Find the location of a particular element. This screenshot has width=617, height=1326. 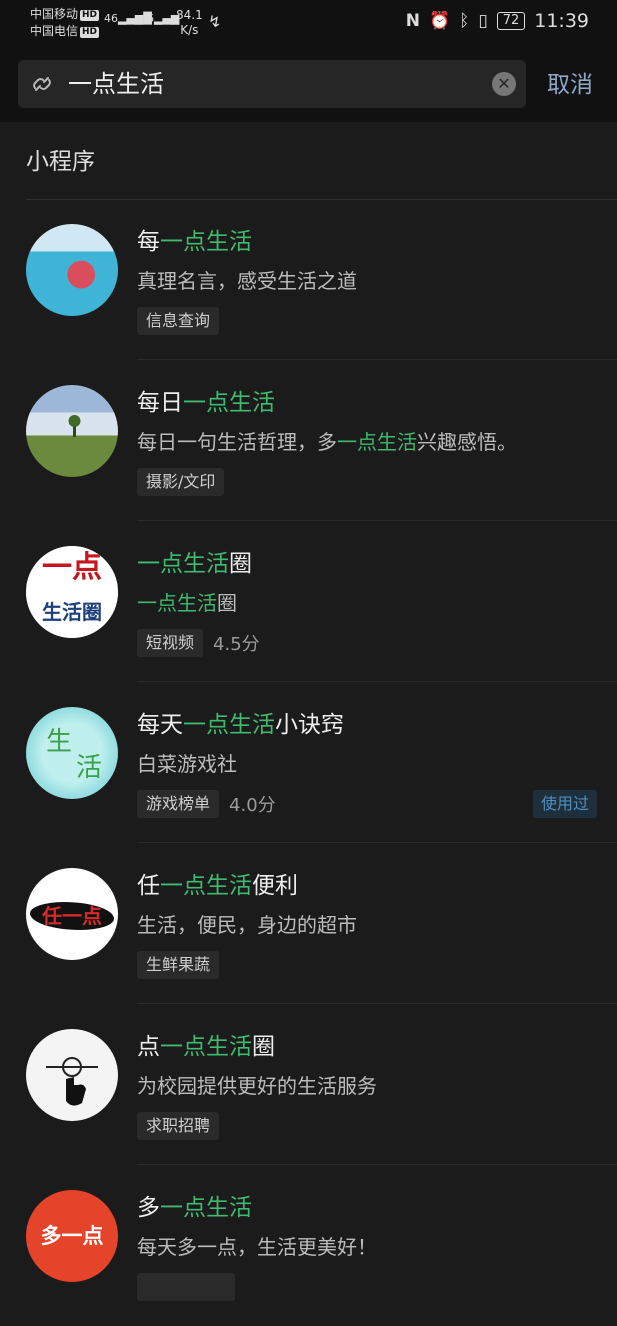

avatar: 生 活 is located at coordinates (72, 753).